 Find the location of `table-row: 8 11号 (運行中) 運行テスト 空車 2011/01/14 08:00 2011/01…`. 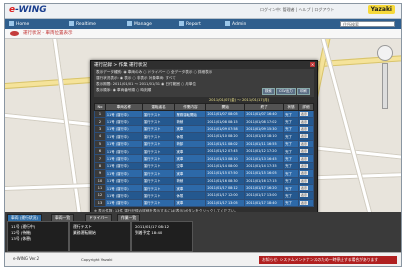

table-row: 8 11号 (運行中) 運行テスト 空車 2011/01/14 08:00 2011/01… is located at coordinates (204, 166).